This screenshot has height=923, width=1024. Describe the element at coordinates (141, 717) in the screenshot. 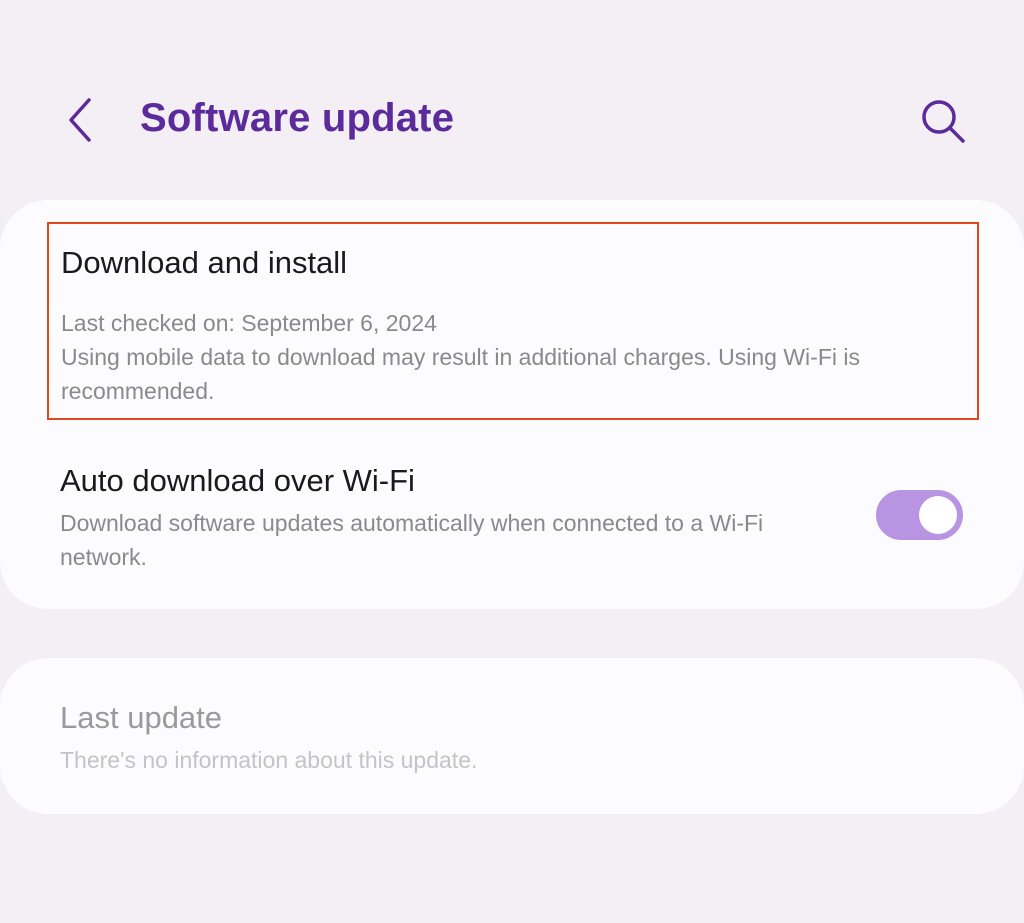

I see `last-update-title: Last update` at that location.